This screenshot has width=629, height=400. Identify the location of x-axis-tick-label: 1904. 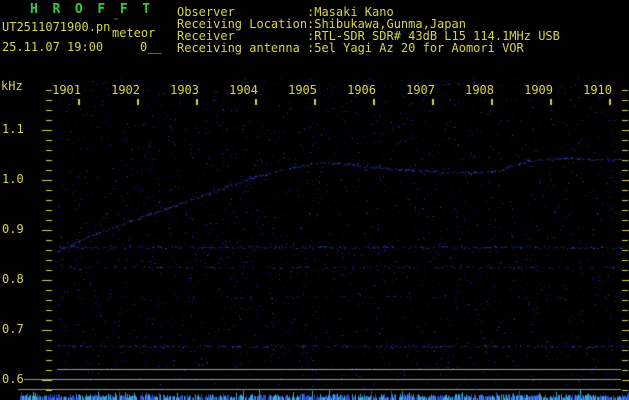
(243, 90).